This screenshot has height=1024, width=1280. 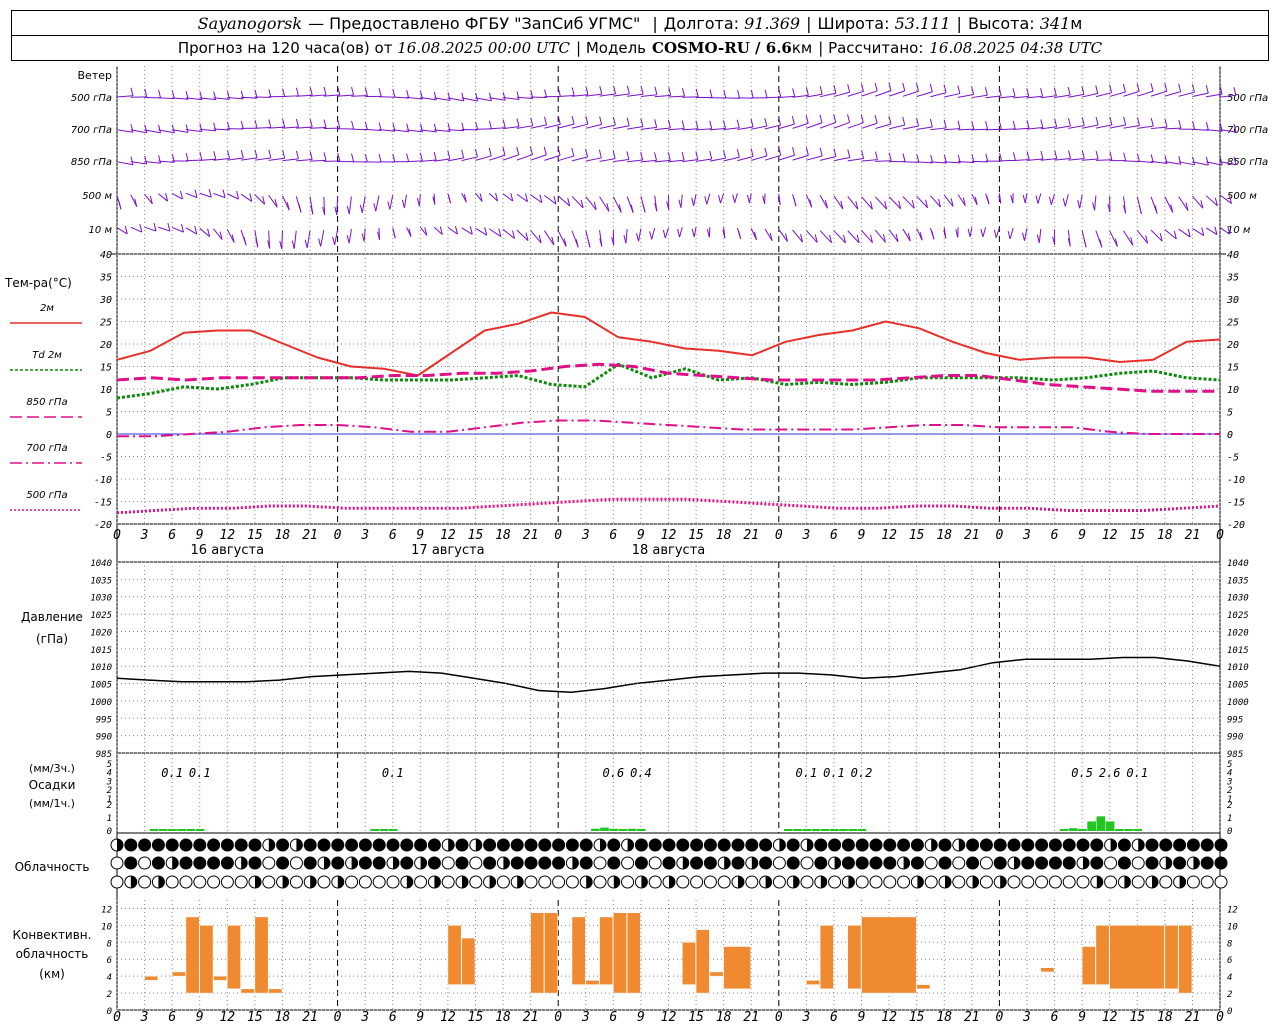 What do you see at coordinates (255, 1017) in the screenshot?
I see `hour-label-bottom: 15` at bounding box center [255, 1017].